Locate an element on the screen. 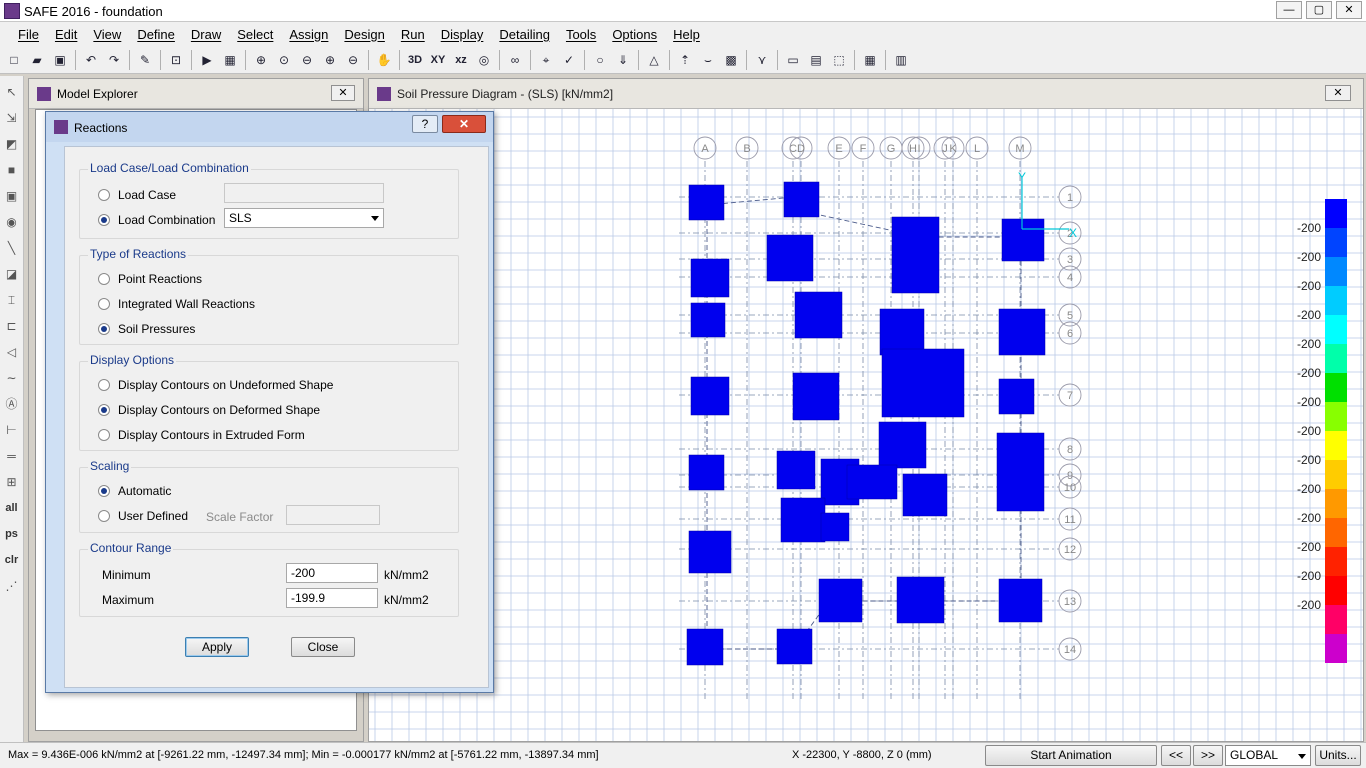  pencil-icon: ✎ is located at coordinates (145, 60).